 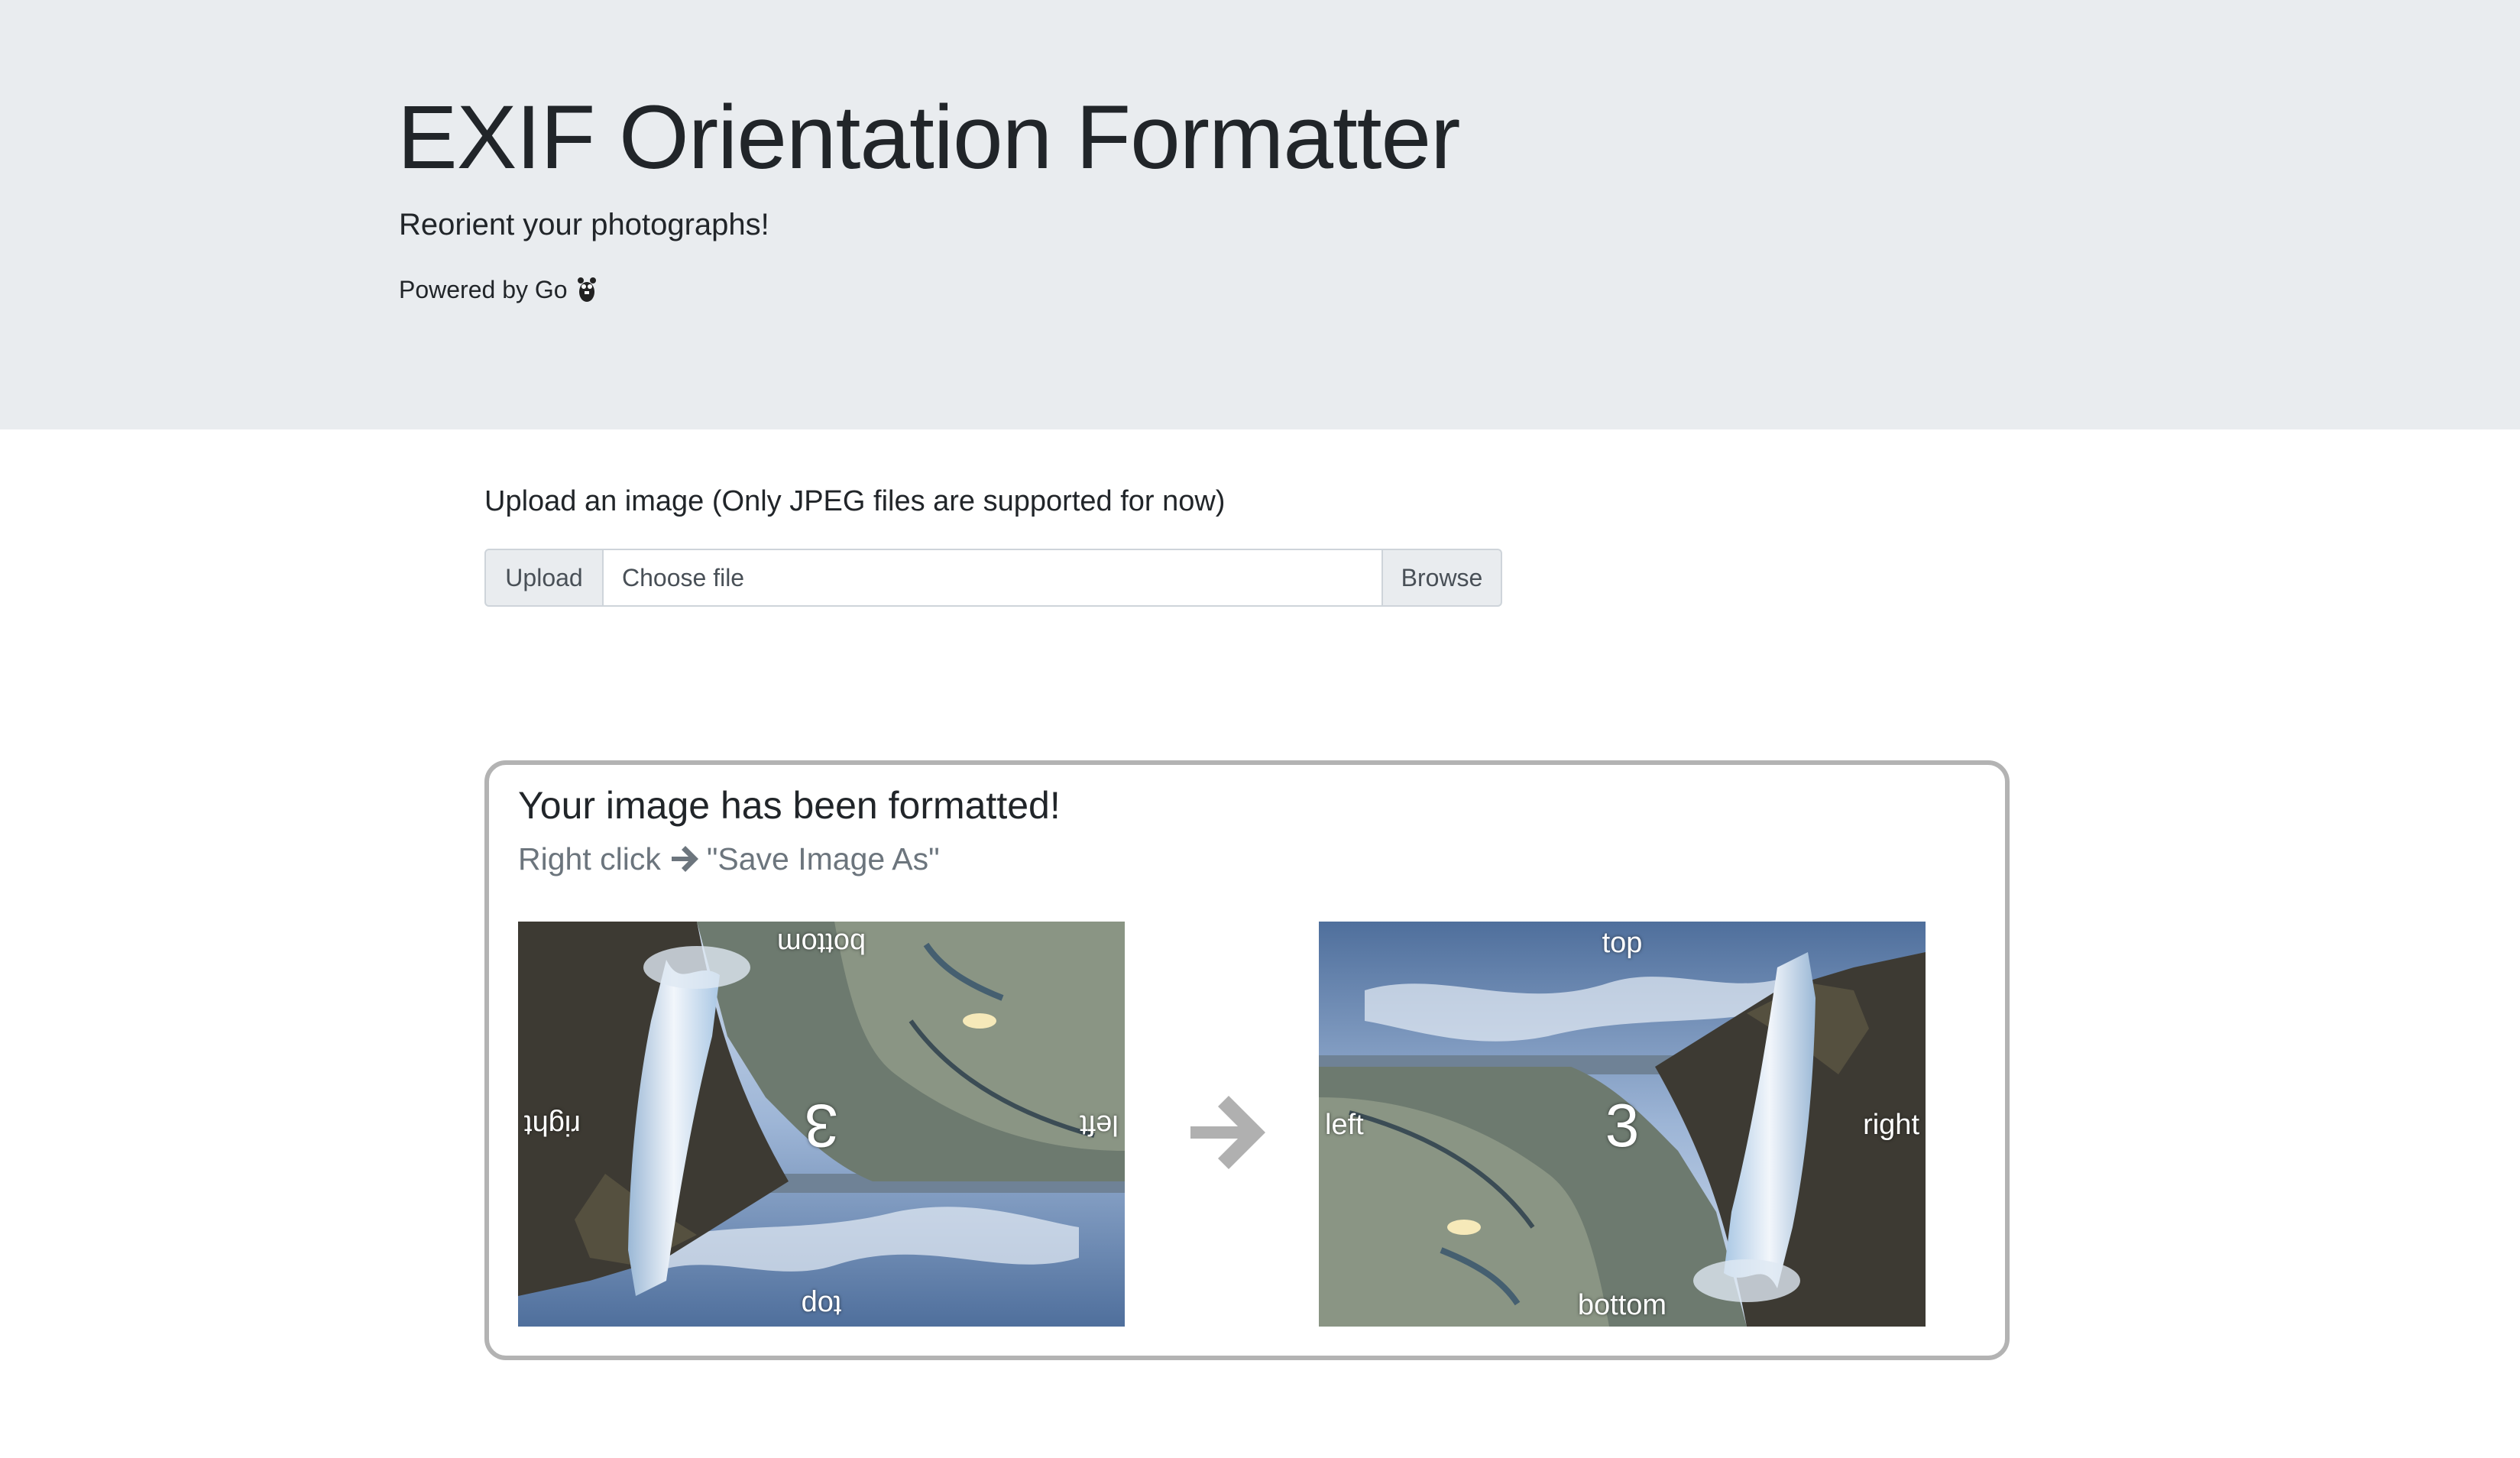 What do you see at coordinates (1622, 943) in the screenshot?
I see `edge-label-top: top` at bounding box center [1622, 943].